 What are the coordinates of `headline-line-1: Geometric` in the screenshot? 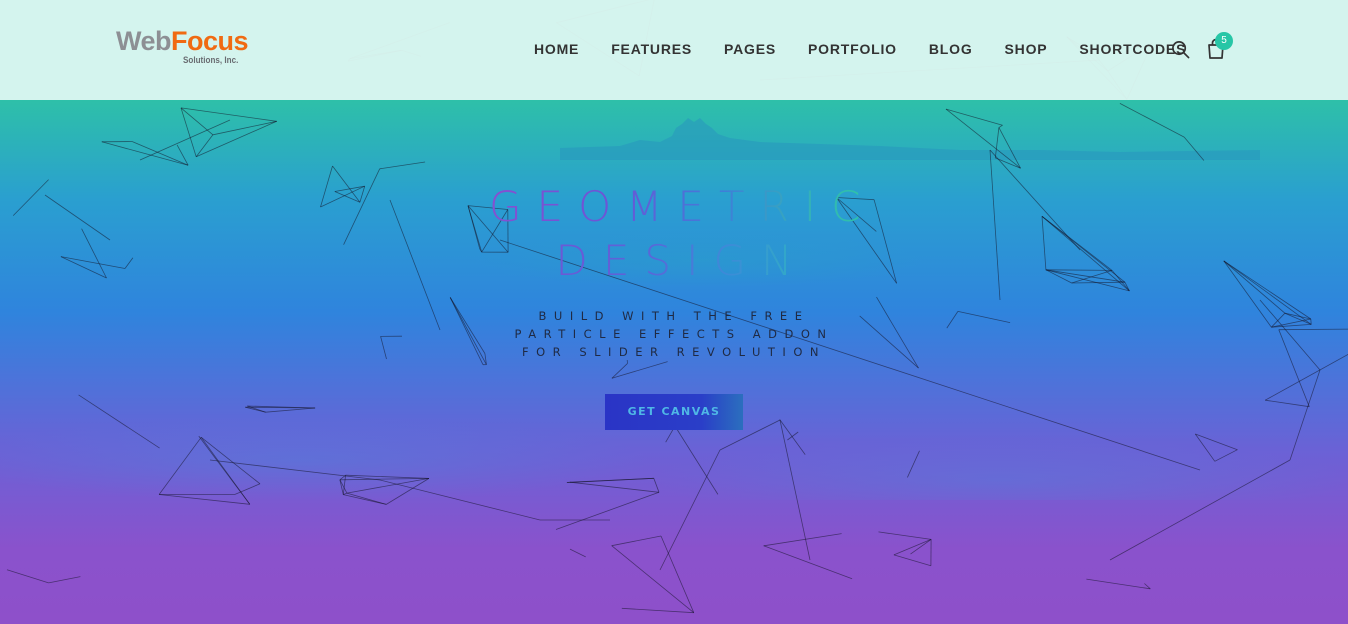 It's located at (674, 207).